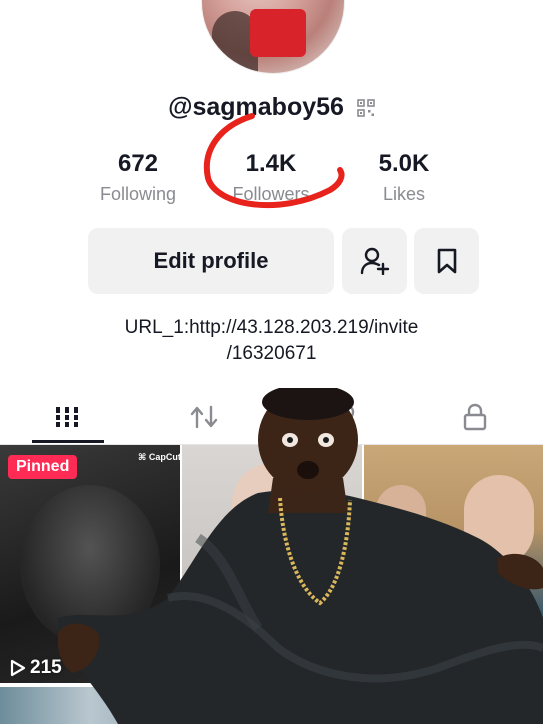  Describe the element at coordinates (399, 667) in the screenshot. I see `view-count-value: 6` at that location.